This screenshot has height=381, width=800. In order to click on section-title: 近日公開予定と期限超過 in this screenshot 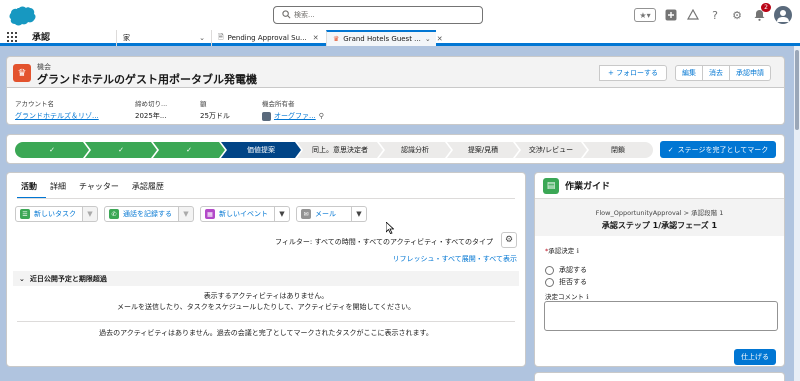, I will do `click(68, 278)`.